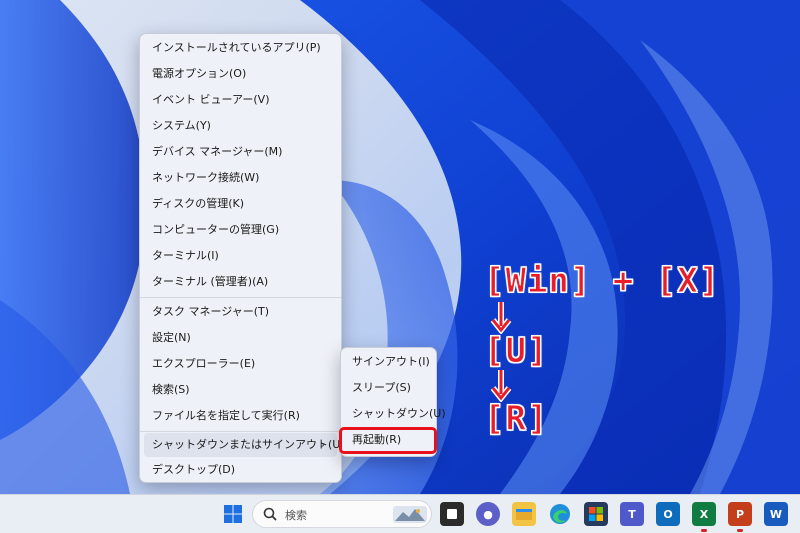 This screenshot has width=800, height=533. What do you see at coordinates (410, 514) in the screenshot?
I see `search-highlight-illustration-icon` at bounding box center [410, 514].